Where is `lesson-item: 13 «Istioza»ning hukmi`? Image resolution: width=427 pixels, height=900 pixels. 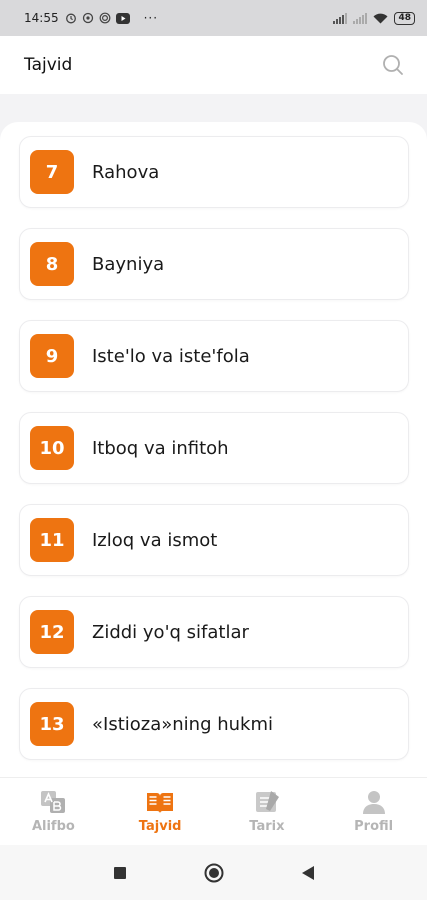
lesson-item: 13 «Istioza»ning hukmi is located at coordinates (214, 724).